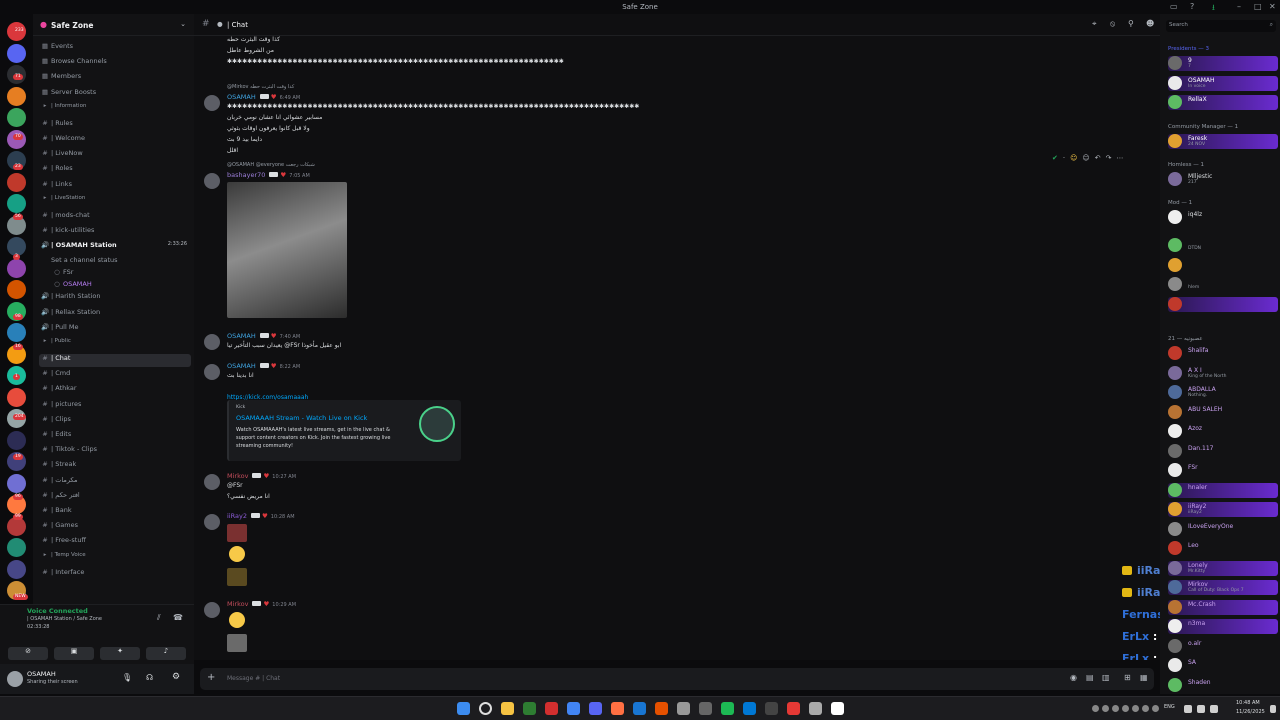  Describe the element at coordinates (1094, 24) in the screenshot. I see `threads-icon: ⌖` at that location.